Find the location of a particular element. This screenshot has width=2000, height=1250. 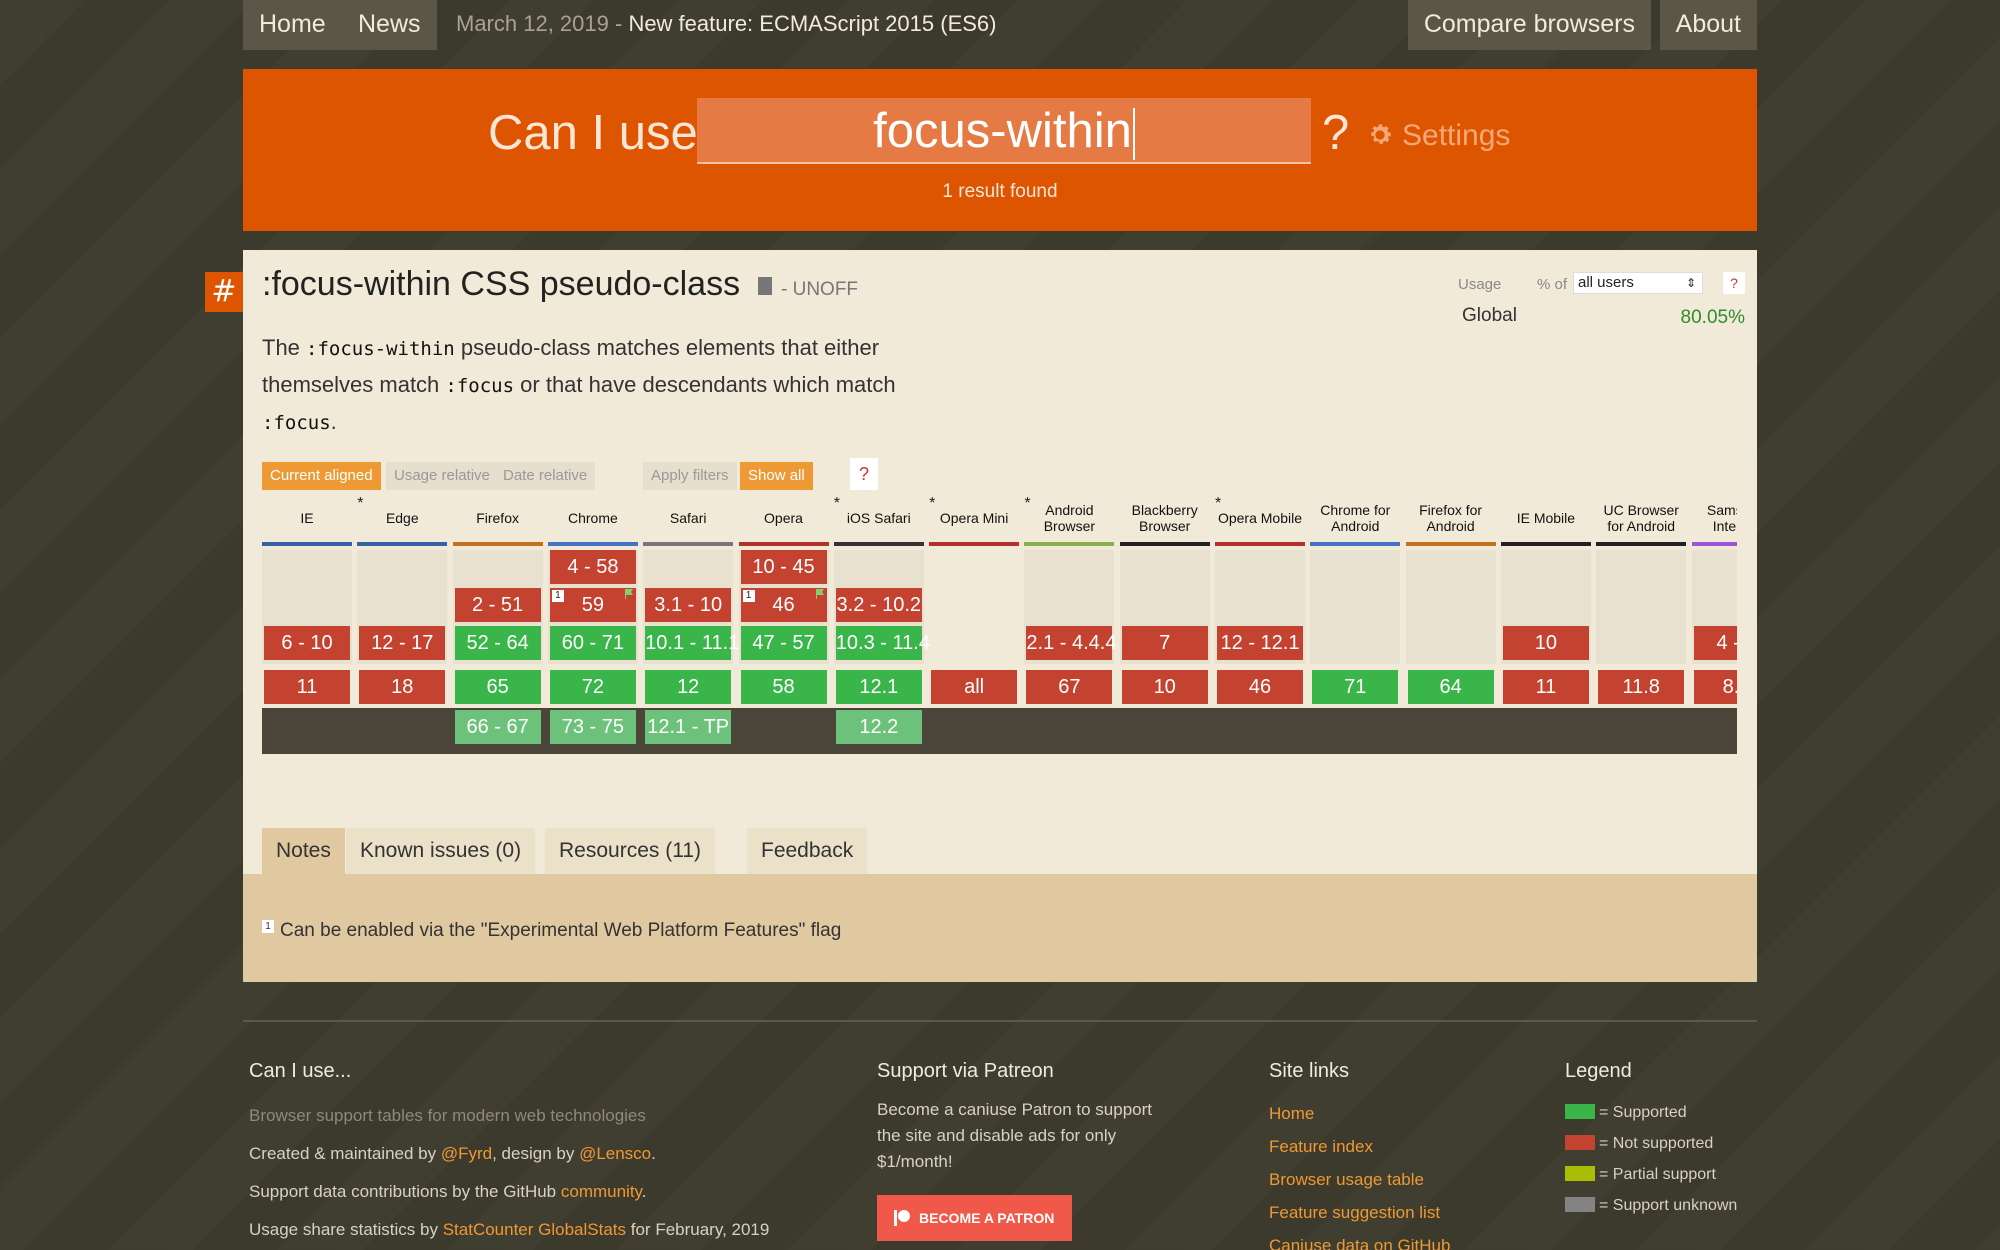

feature-permalink: # is located at coordinates (224, 292).